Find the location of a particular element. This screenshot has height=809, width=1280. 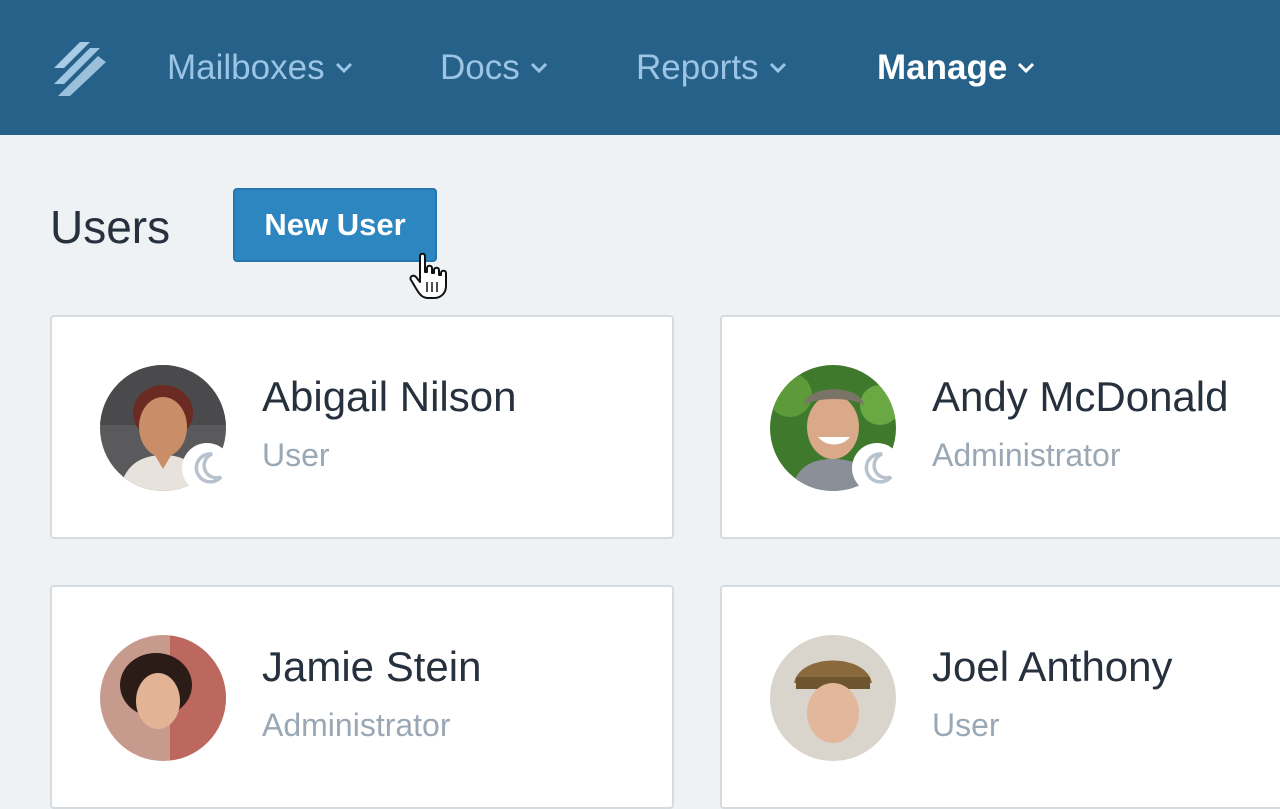

nav-docs: Docs is located at coordinates (494, 68).